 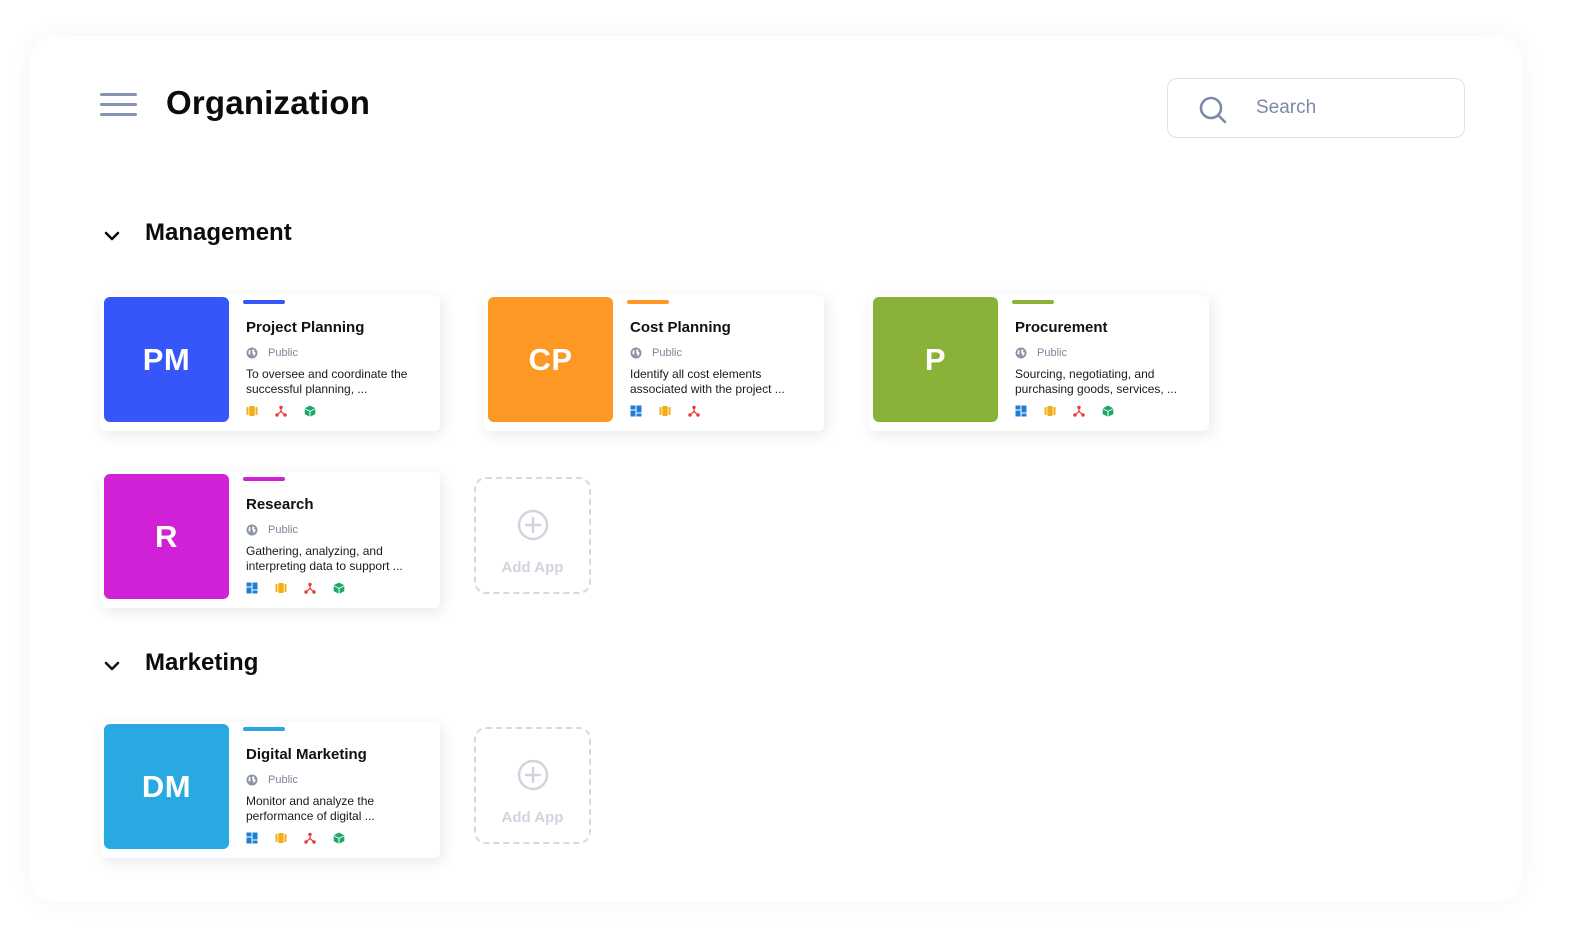 I want to click on section-header-management: Management, so click(x=196, y=233).